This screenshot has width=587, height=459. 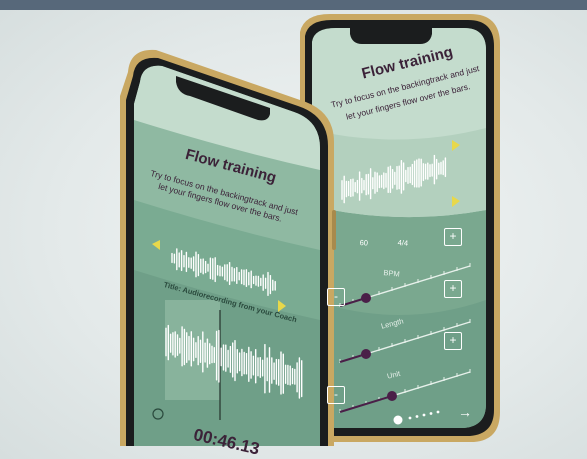 I want to click on unit-slider-knob, so click(x=392, y=396).